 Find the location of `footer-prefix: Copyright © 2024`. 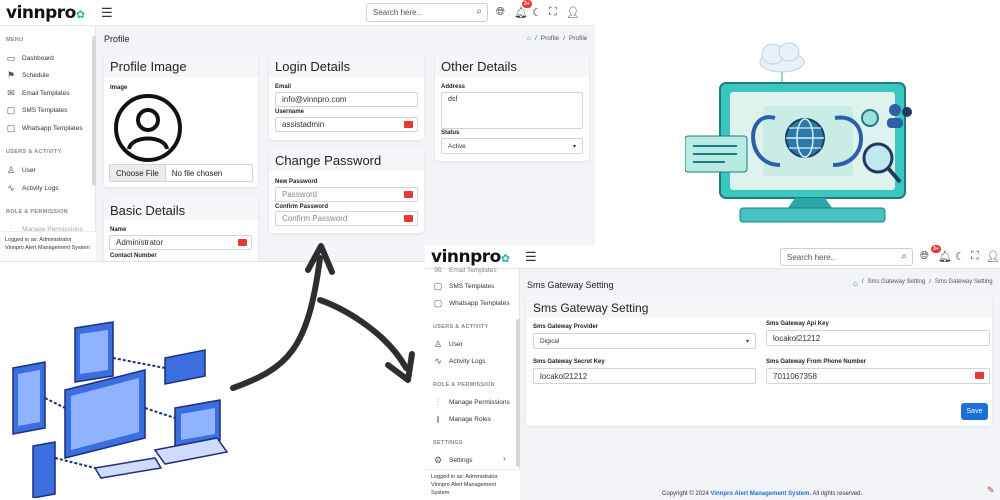

footer-prefix: Copyright © 2024 is located at coordinates (685, 494).